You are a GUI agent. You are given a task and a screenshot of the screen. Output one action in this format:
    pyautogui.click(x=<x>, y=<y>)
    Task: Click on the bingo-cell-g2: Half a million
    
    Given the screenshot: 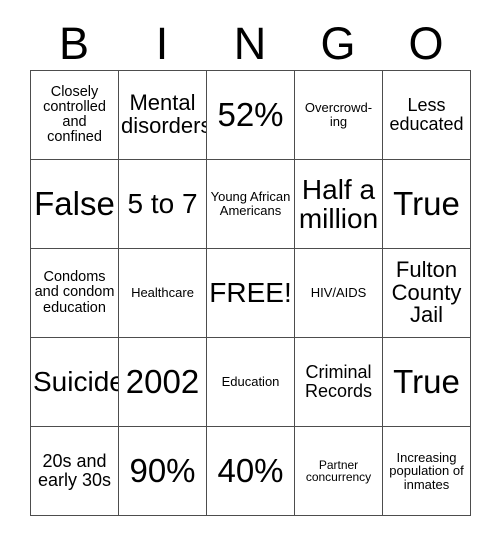 What is the action you would take?
    pyautogui.click(x=338, y=204)
    